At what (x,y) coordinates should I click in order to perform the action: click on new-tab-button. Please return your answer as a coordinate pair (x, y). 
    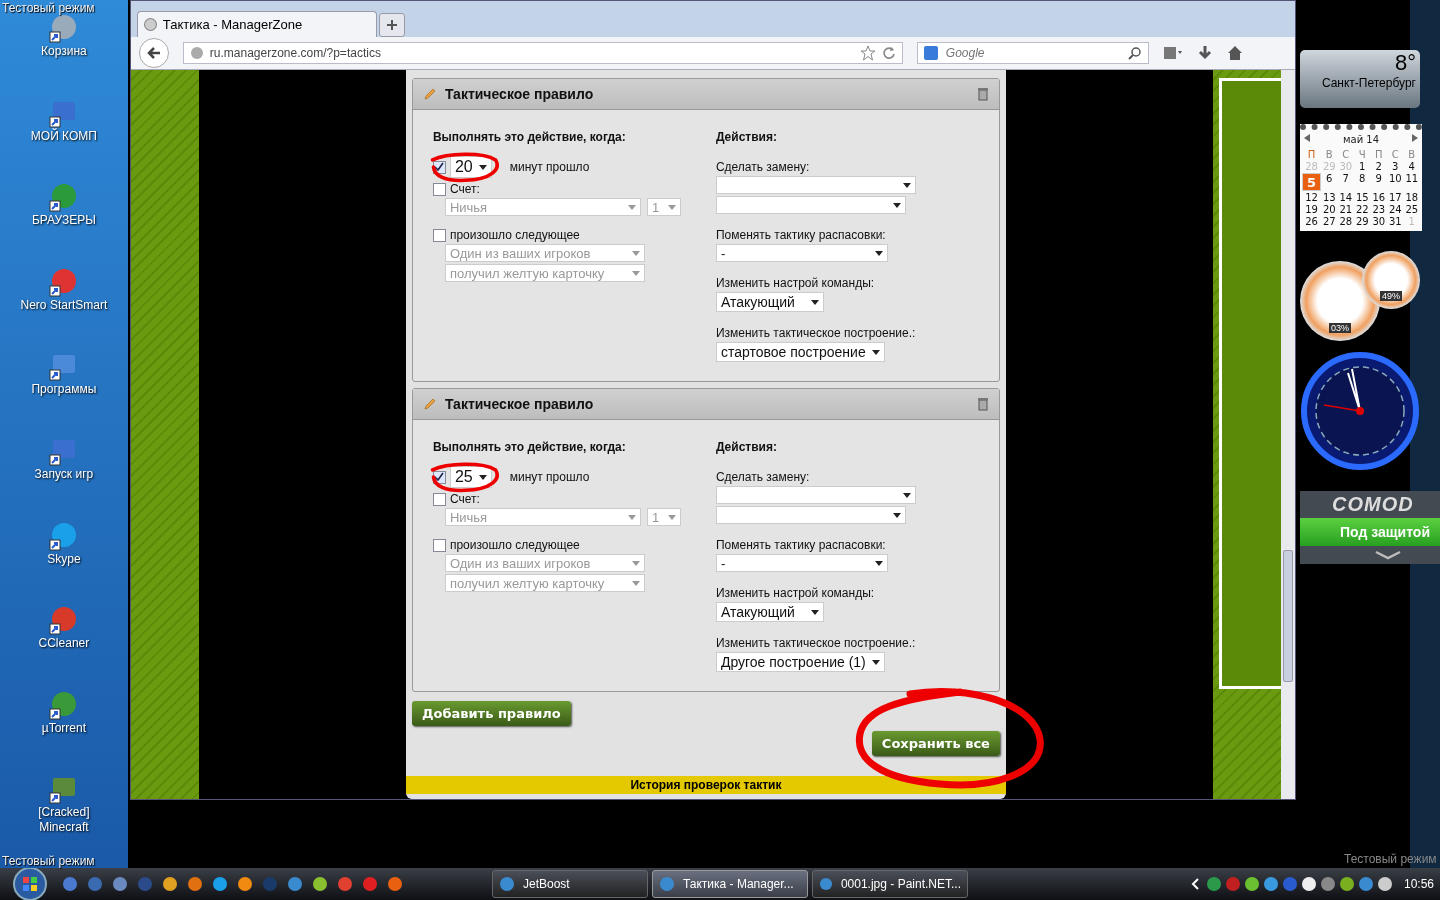
    Looking at the image, I should click on (391, 25).